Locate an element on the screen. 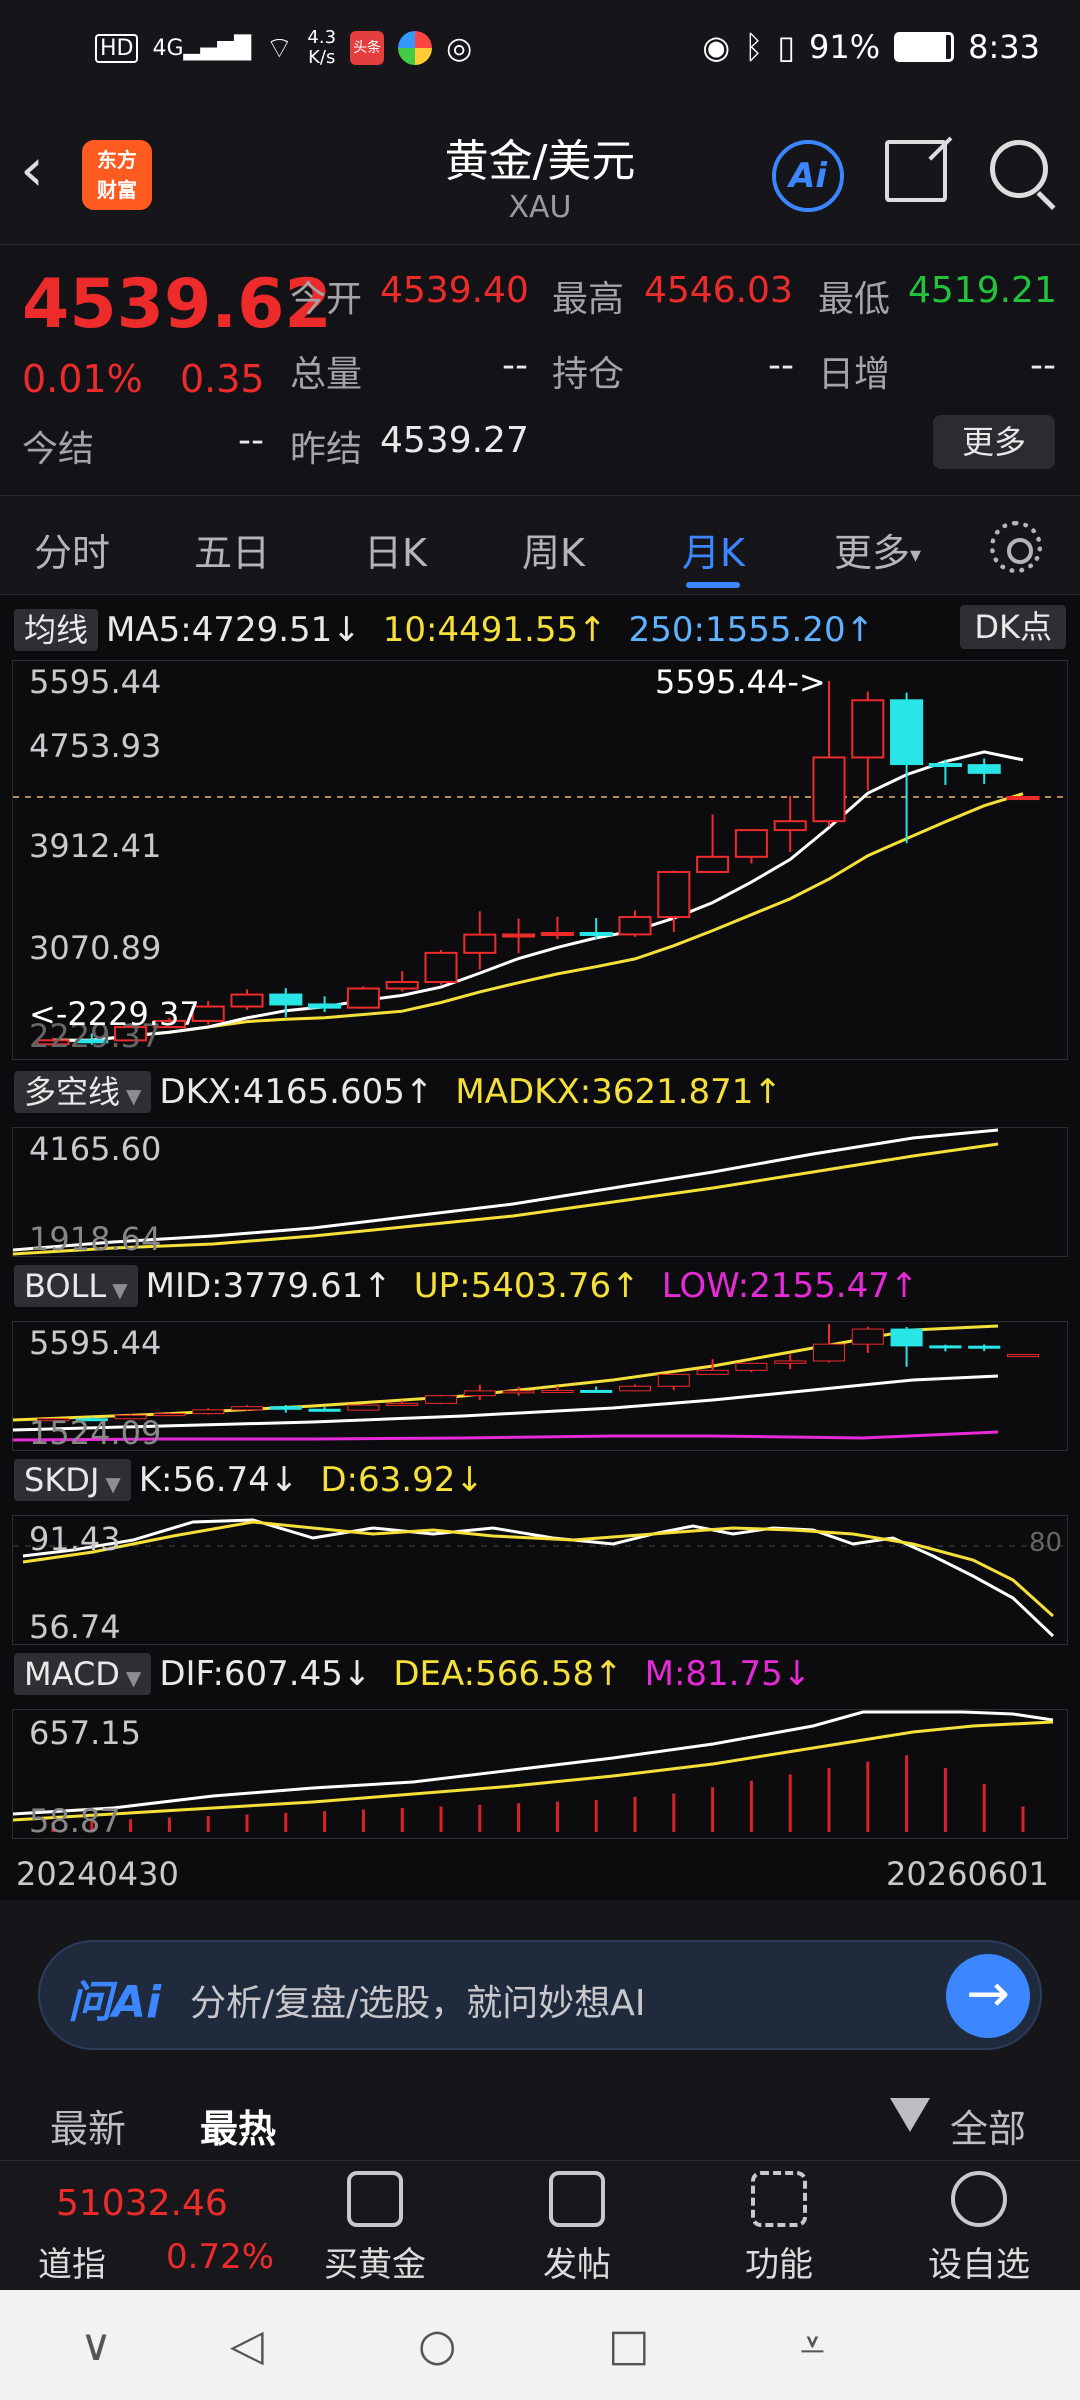  macd-selector: MACD ▼ is located at coordinates (83, 1674).